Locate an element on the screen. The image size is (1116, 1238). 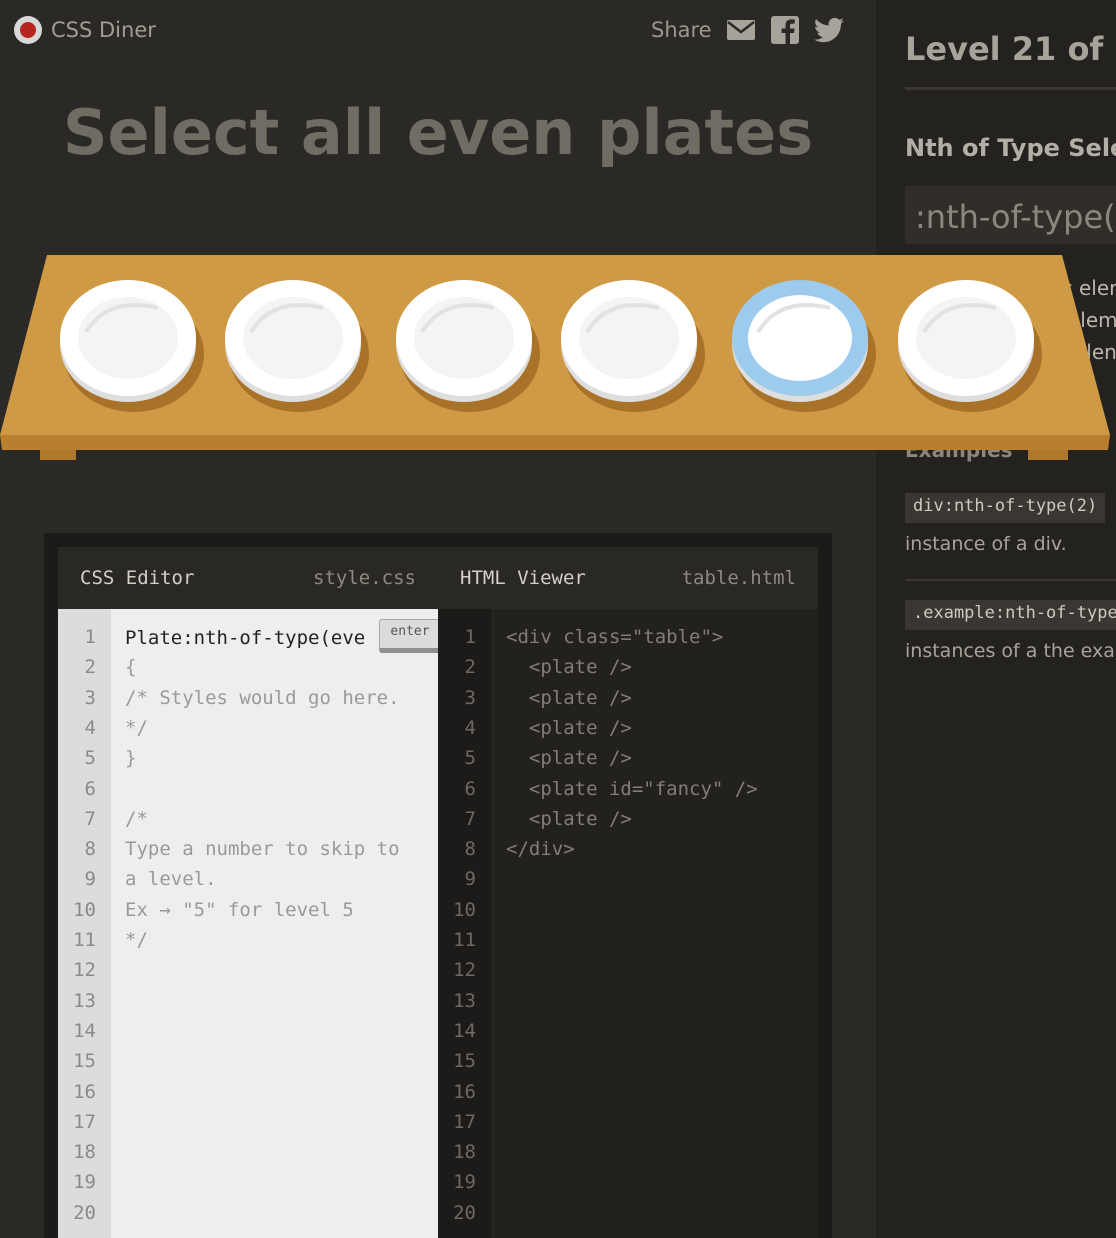
enter-button: enter is located at coordinates (410, 636).